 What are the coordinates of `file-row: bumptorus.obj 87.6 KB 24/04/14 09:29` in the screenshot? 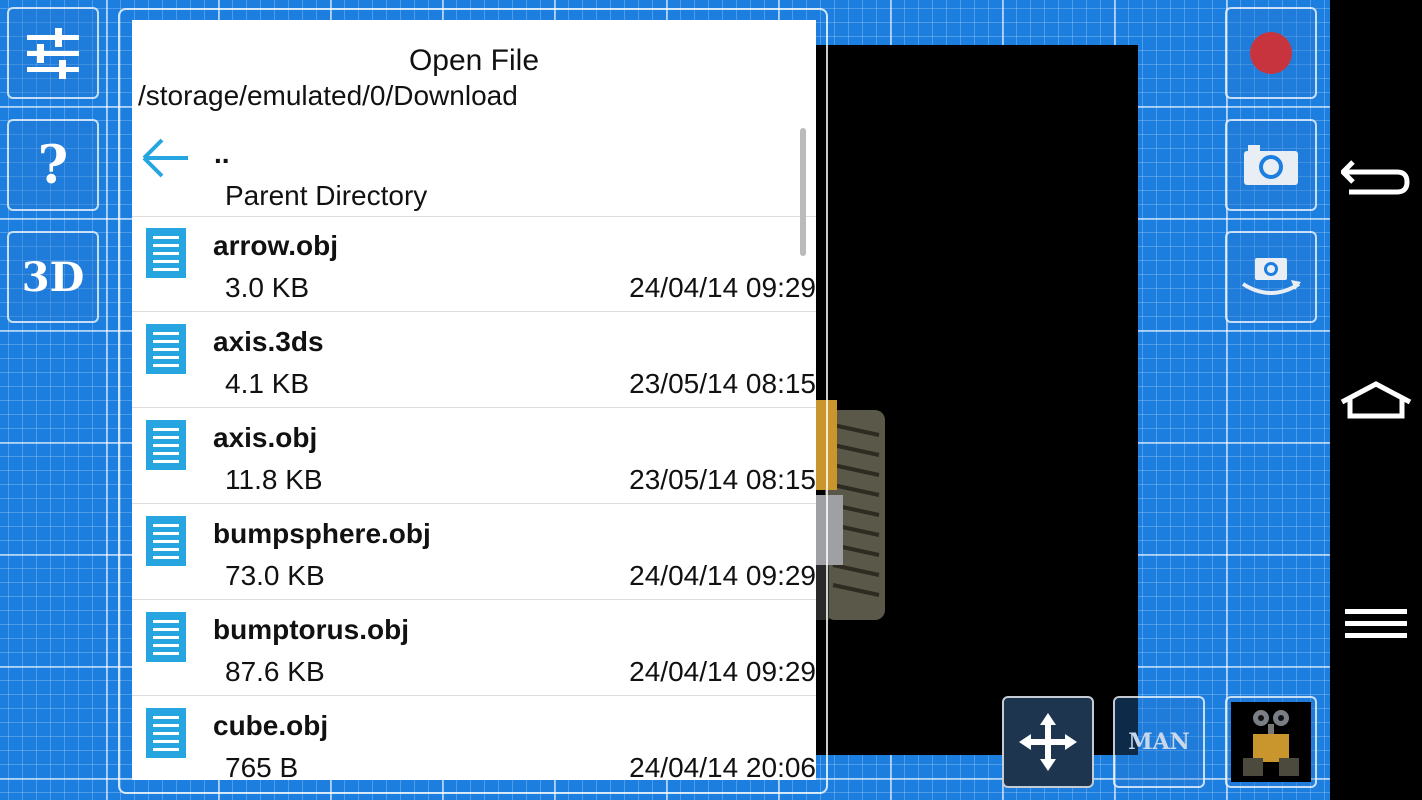 It's located at (474, 648).